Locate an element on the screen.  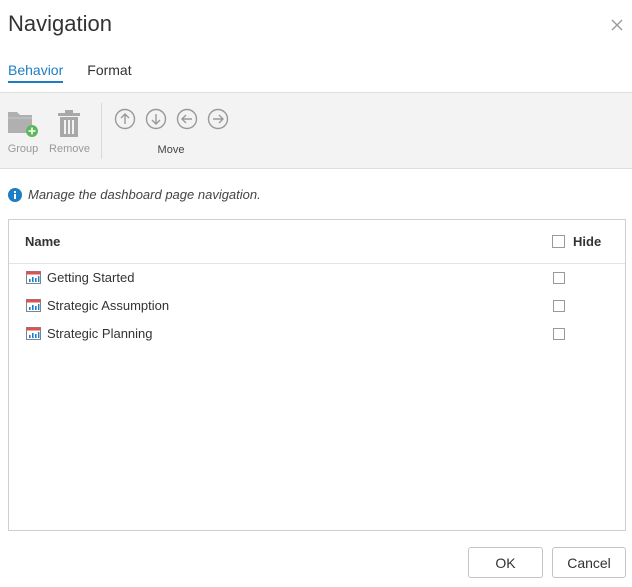
add-folder-icon is located at coordinates (23, 124).